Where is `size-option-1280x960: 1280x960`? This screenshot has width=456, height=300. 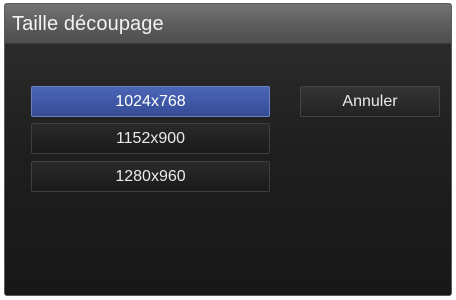
size-option-1280x960: 1280x960 is located at coordinates (150, 176).